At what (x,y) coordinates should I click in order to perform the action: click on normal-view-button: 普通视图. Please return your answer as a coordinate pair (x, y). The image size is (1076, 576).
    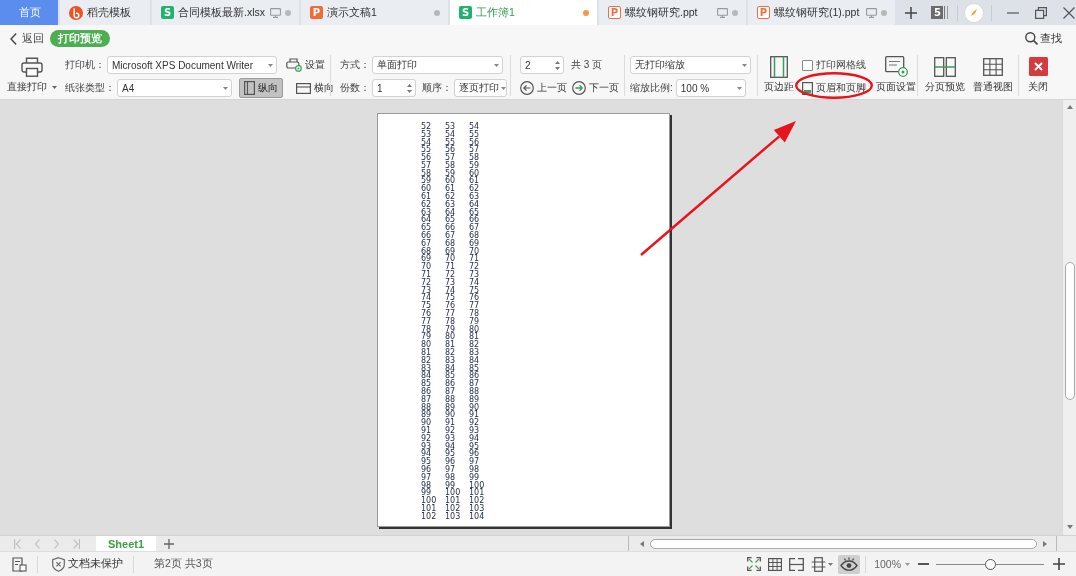
    Looking at the image, I should click on (993, 73).